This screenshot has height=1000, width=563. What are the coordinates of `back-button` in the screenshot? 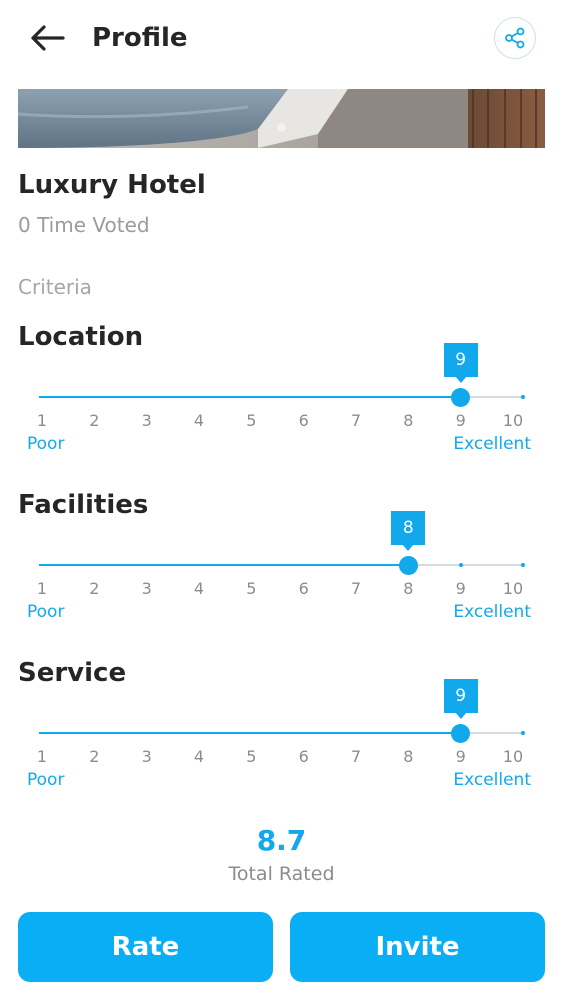 It's located at (47, 38).